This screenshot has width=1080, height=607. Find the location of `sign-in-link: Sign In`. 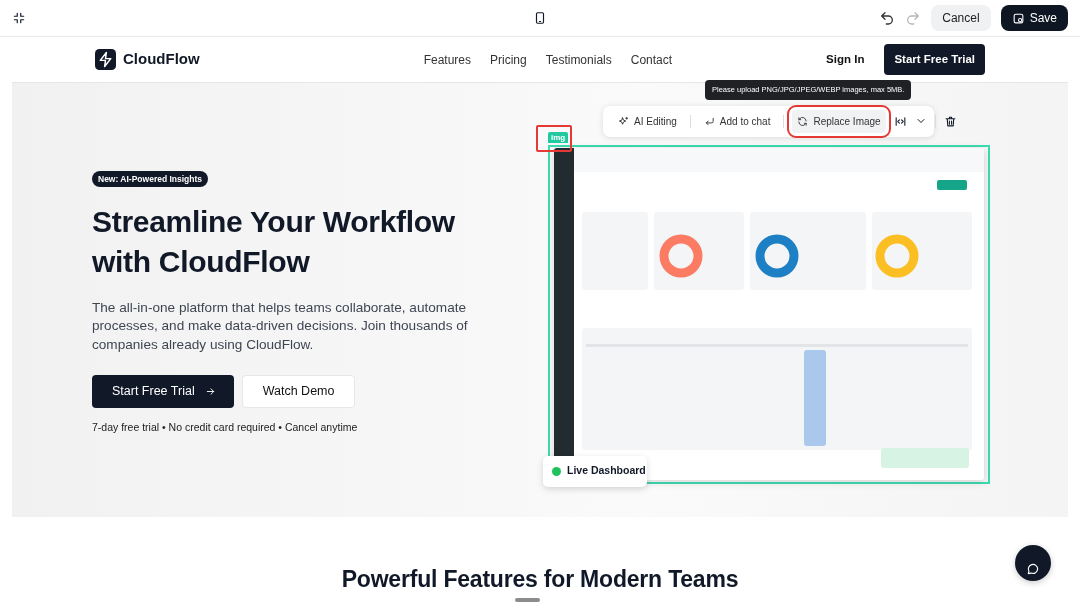

sign-in-link: Sign In is located at coordinates (845, 59).